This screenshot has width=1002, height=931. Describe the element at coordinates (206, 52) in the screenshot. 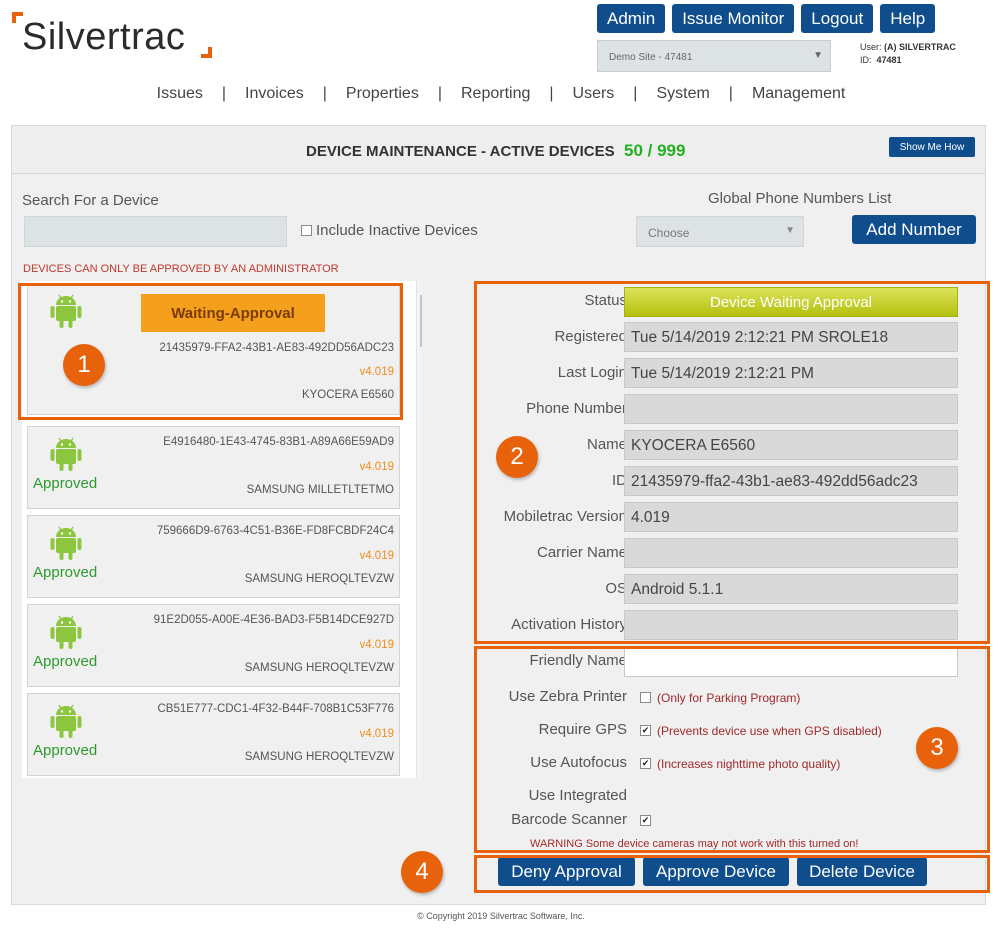

I see `logo-corner-icon` at that location.